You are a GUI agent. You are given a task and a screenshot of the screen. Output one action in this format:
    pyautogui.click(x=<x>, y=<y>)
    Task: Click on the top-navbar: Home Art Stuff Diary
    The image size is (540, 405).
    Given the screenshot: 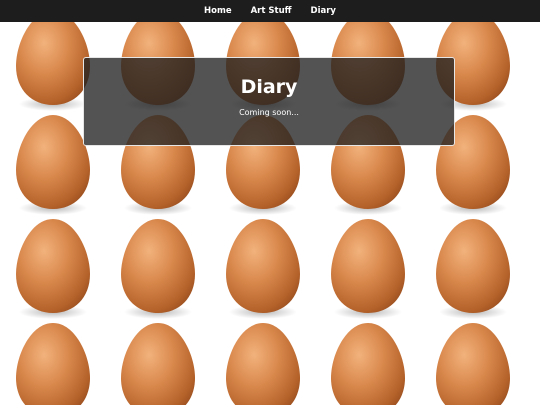 What is the action you would take?
    pyautogui.click(x=270, y=11)
    